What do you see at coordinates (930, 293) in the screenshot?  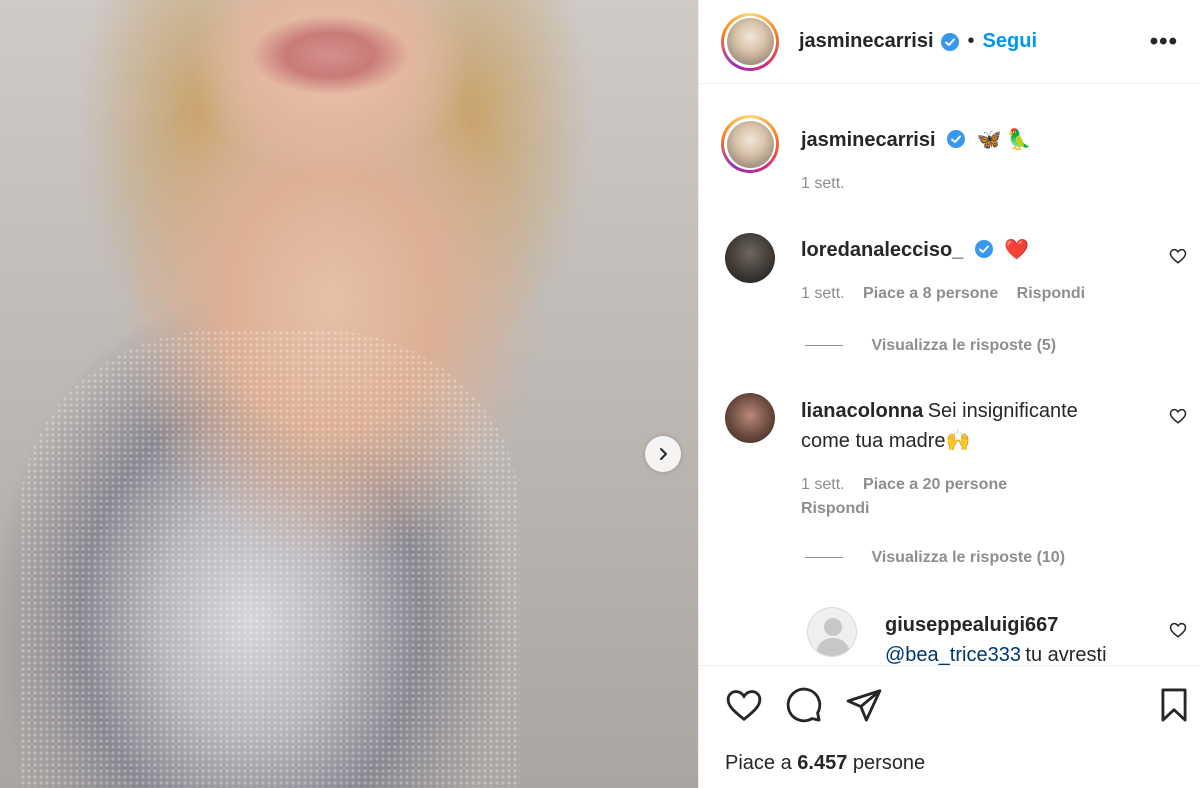 I see `comment-likes: Piace a 8 persone` at bounding box center [930, 293].